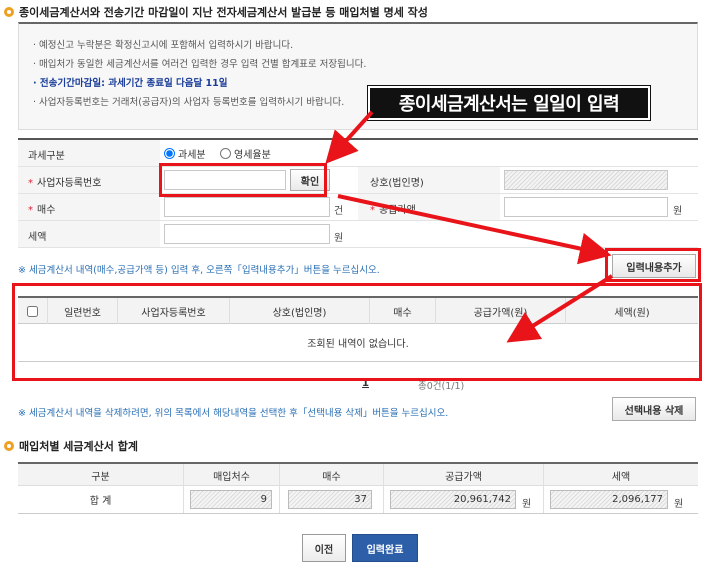 This screenshot has width=704, height=570. I want to click on summary-header: 구분 매입처수 매수 공급가액 세액, so click(358, 474).